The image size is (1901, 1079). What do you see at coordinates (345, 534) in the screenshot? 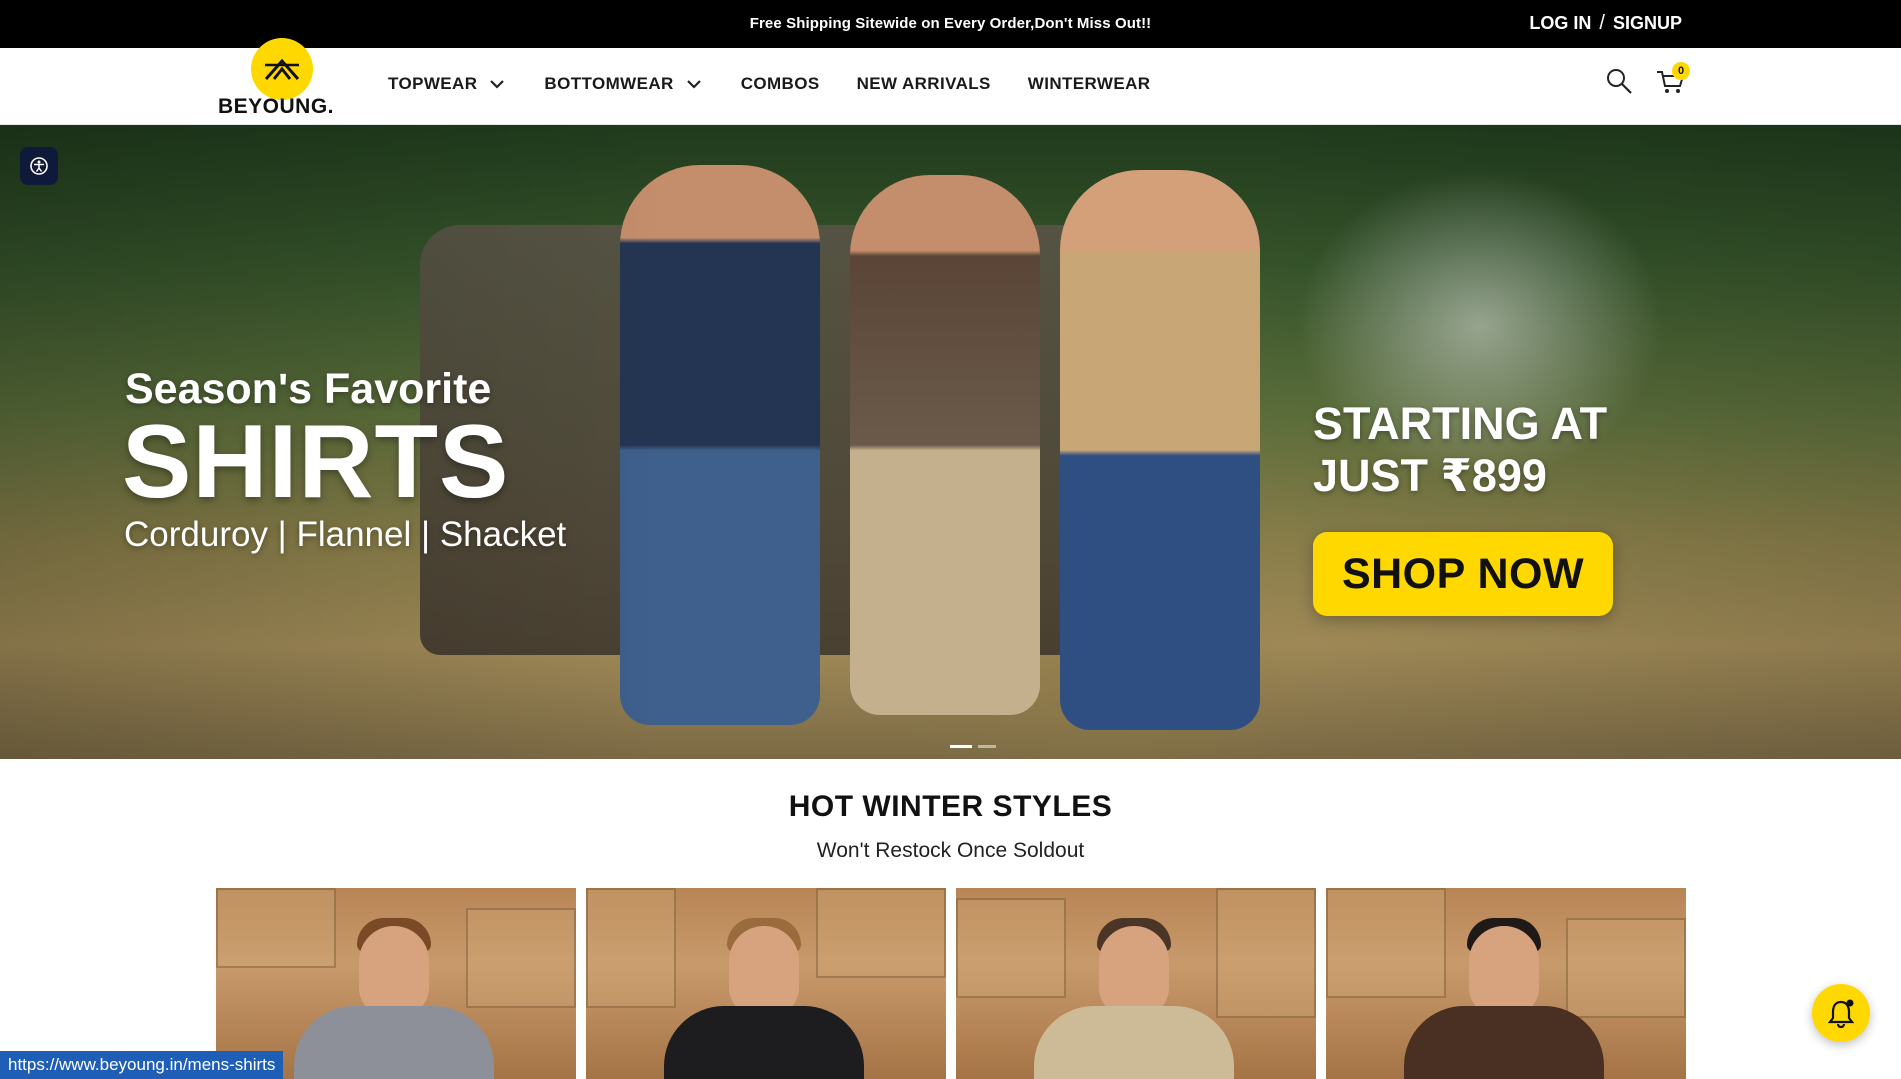
I see `hero-subline: Corduroy | Flannel | Shacket` at bounding box center [345, 534].